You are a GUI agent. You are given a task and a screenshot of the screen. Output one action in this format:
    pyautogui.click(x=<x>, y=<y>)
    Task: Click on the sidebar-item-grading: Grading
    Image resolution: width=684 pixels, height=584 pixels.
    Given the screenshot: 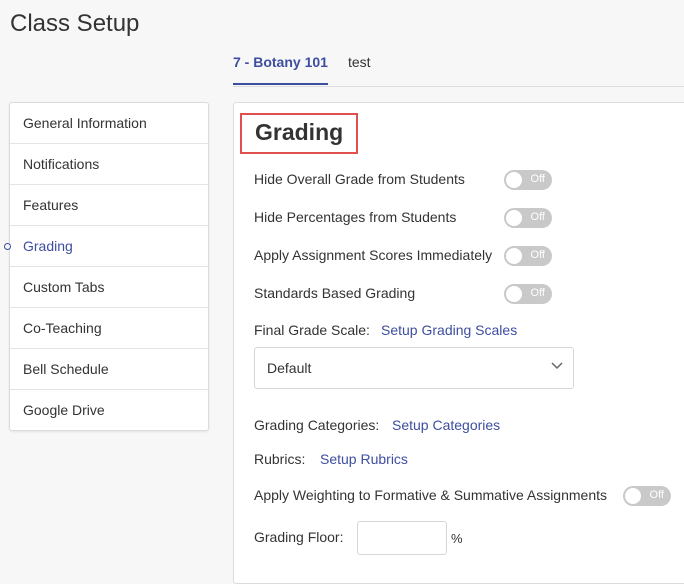 What is the action you would take?
    pyautogui.click(x=109, y=246)
    